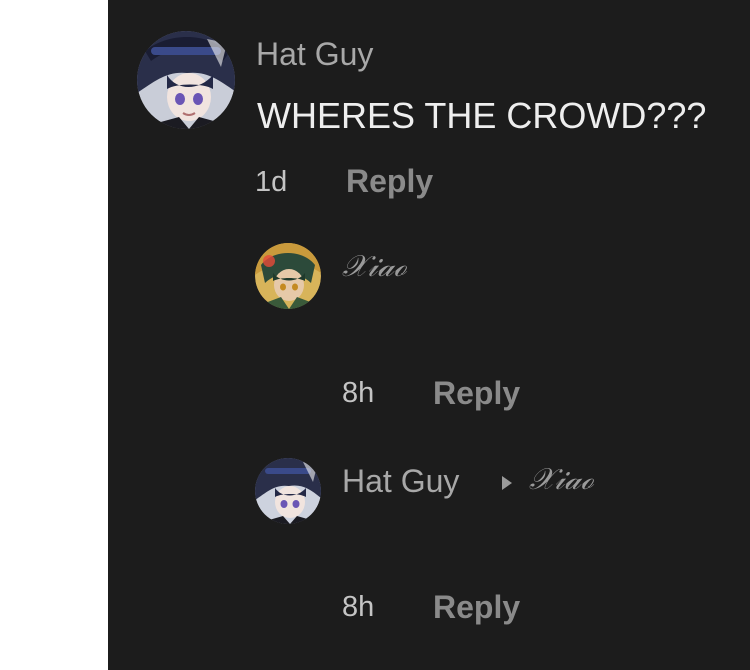 The height and width of the screenshot is (670, 750). I want to click on replied-to-username: 𝒳𝒾𝒶ℴ, so click(561, 479).